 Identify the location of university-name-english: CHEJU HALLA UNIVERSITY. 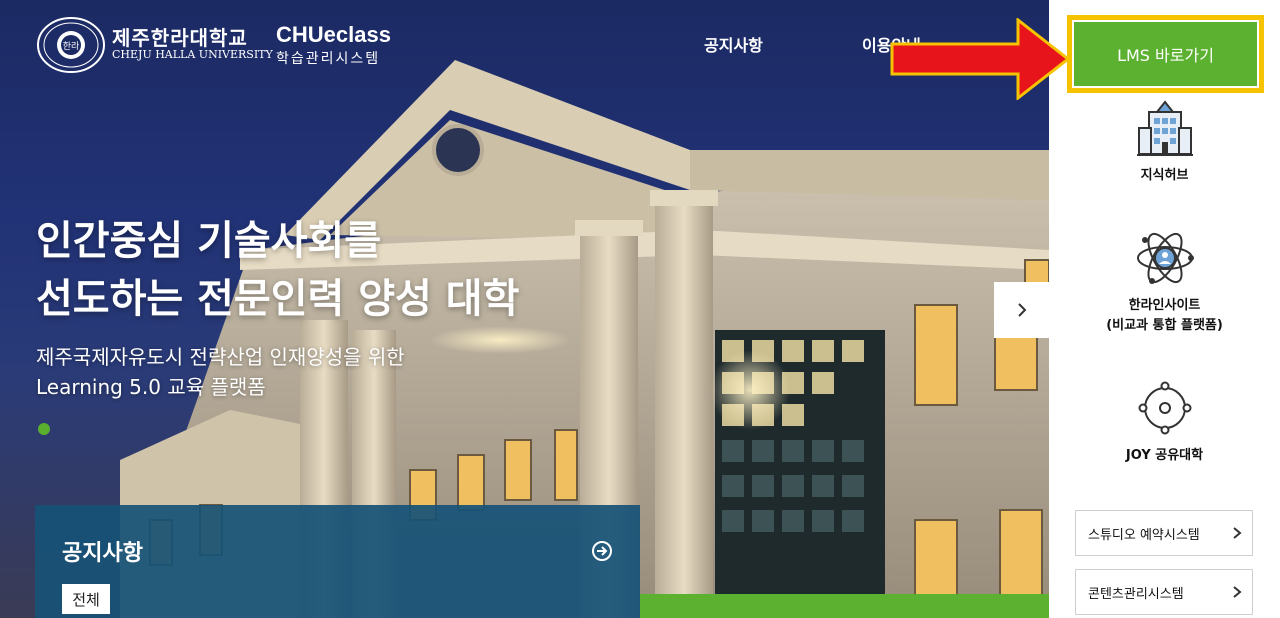
(192, 54).